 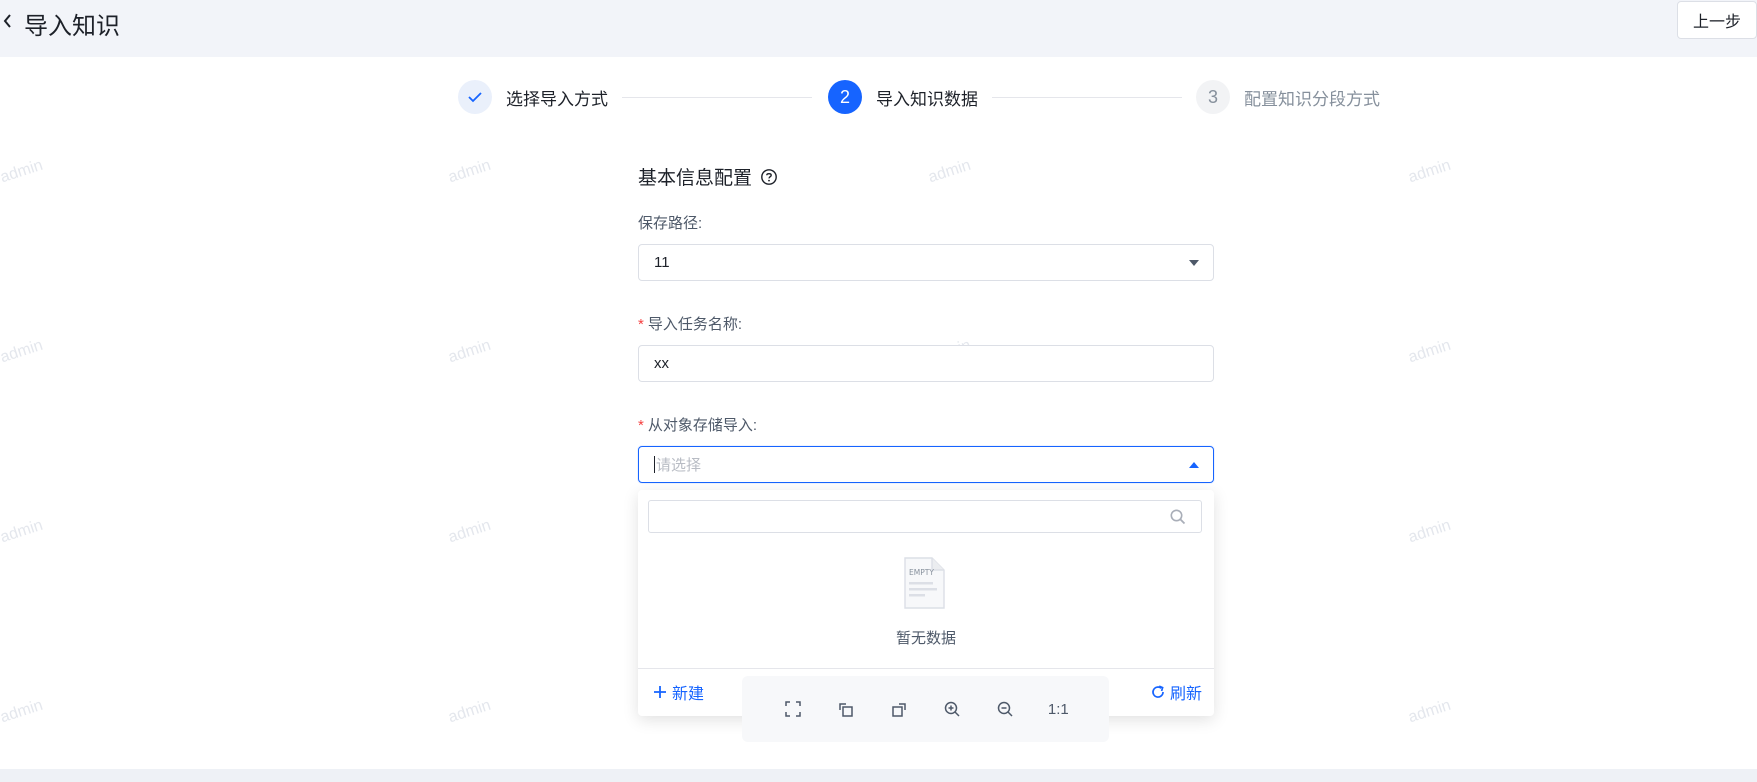 I want to click on back-chevron-icon, so click(x=8, y=21).